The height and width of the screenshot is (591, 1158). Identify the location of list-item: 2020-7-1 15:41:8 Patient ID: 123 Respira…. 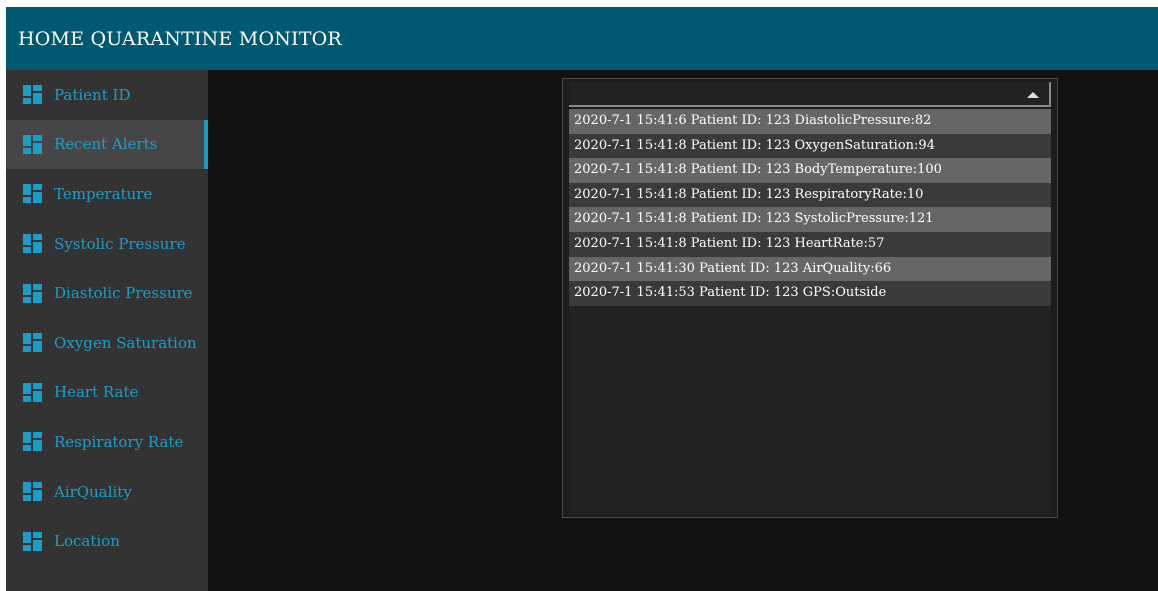
(810, 195).